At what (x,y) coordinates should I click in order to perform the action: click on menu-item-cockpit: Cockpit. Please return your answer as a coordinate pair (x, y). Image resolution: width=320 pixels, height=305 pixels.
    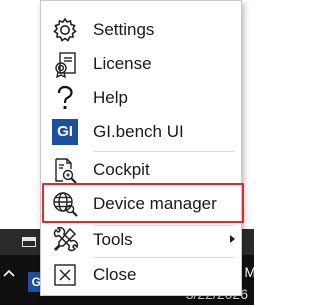
    Looking at the image, I should click on (141, 170).